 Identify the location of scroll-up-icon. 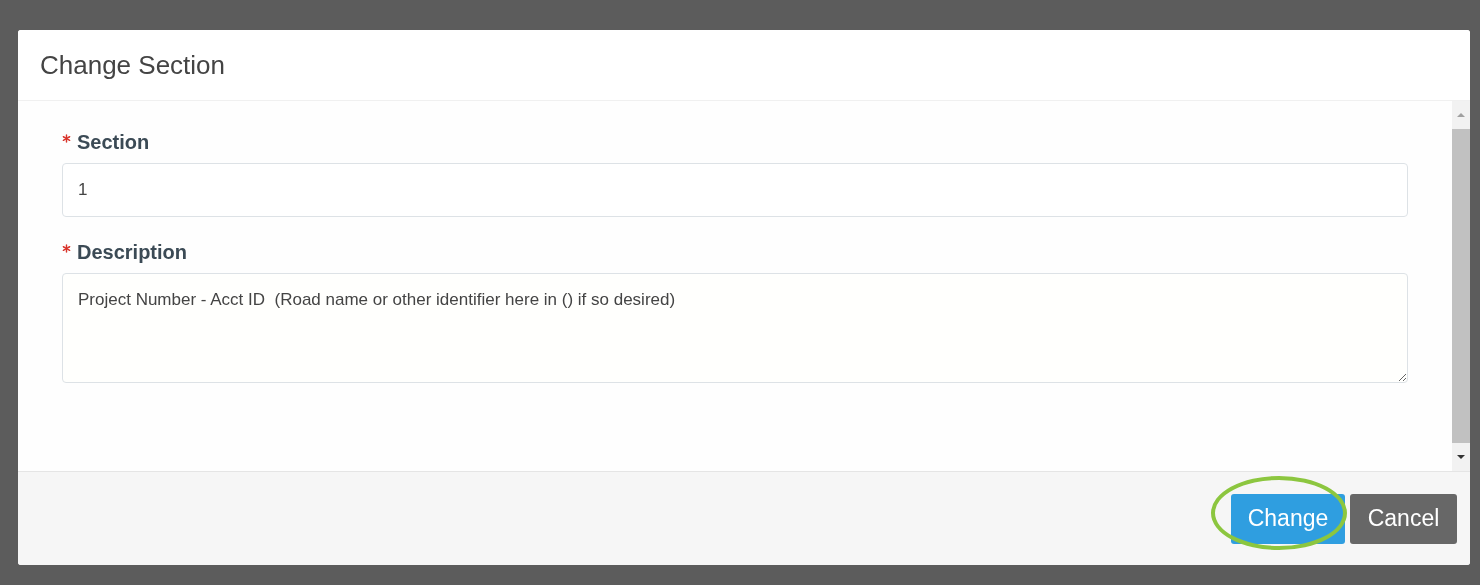
(1461, 115).